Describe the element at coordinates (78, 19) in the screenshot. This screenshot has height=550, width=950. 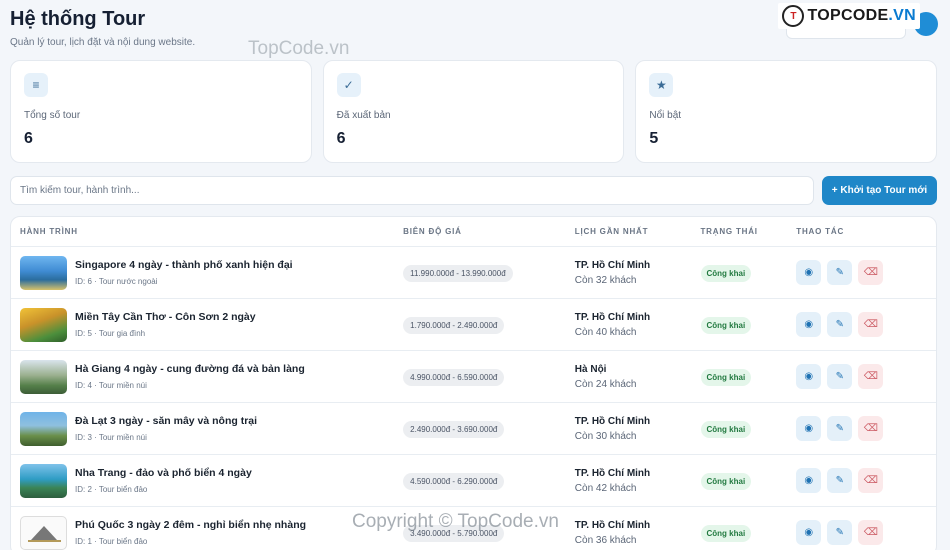
I see `page-title: Hệ thống Tour` at that location.